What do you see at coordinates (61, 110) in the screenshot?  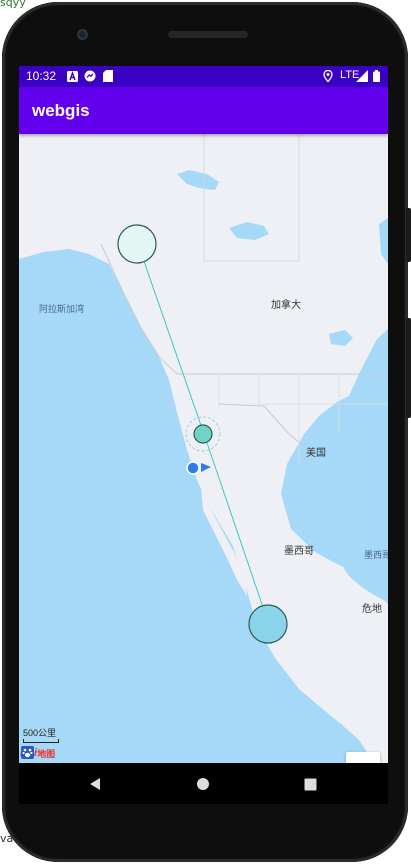 I see `app-title: webgis` at bounding box center [61, 110].